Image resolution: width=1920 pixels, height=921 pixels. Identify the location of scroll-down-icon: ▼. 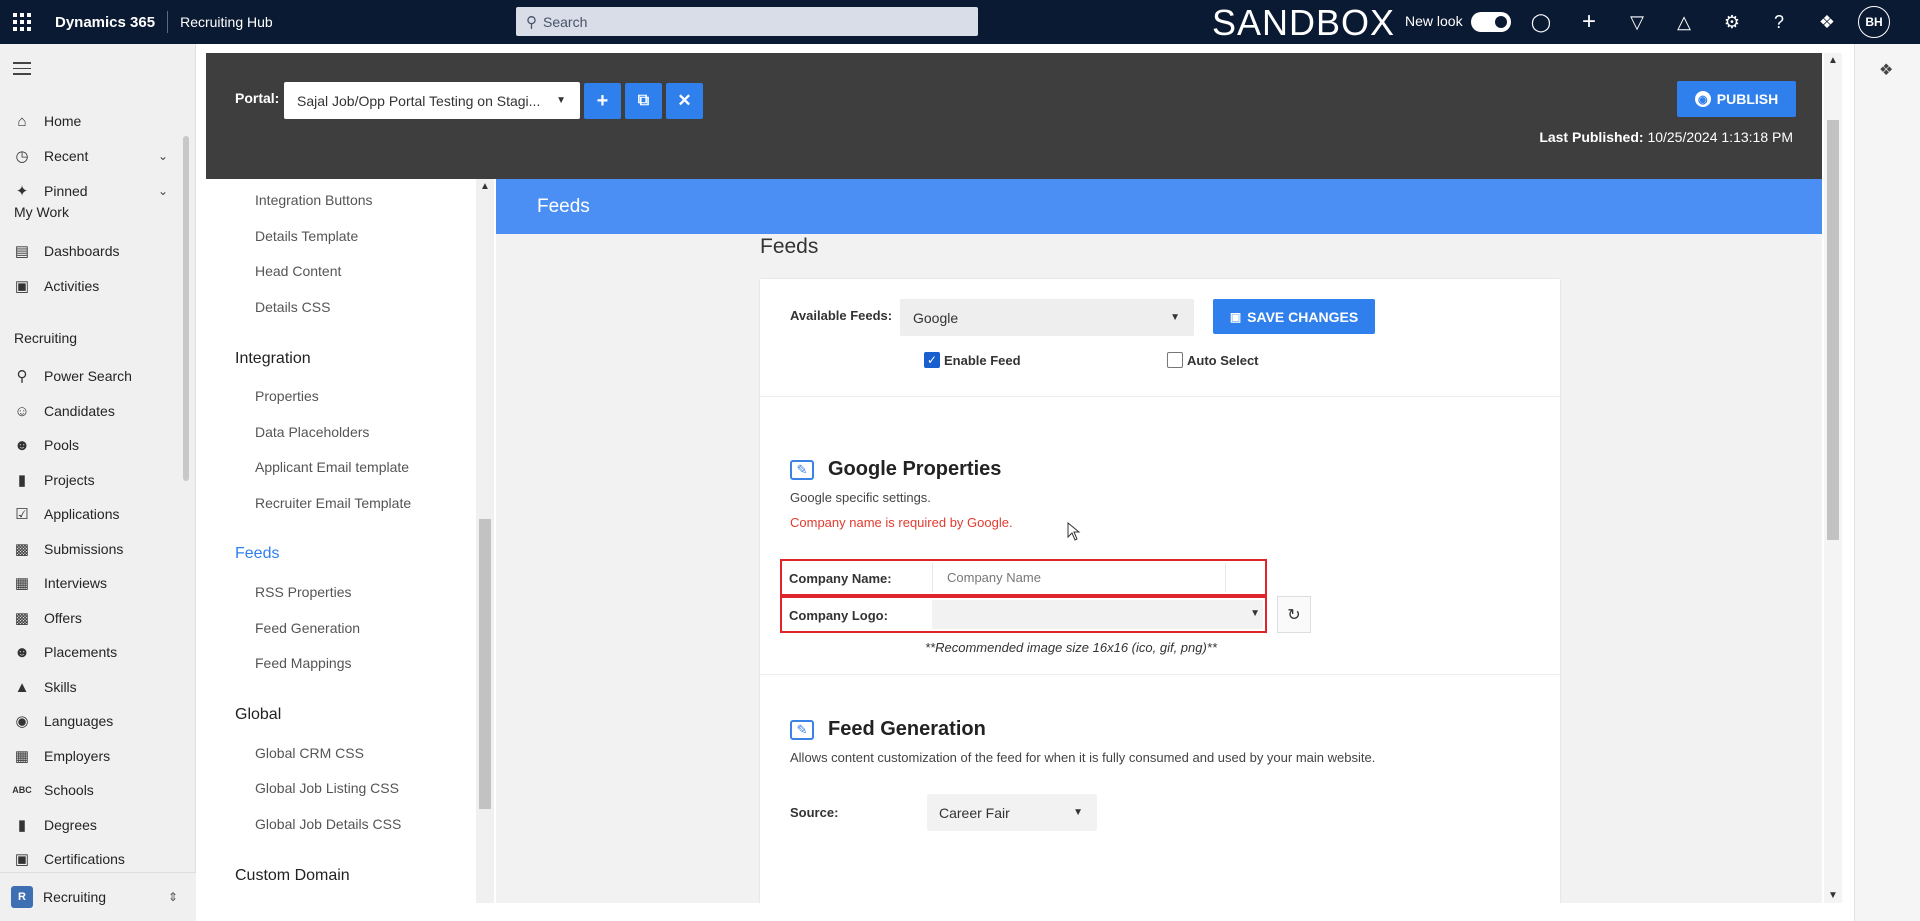
(1833, 895).